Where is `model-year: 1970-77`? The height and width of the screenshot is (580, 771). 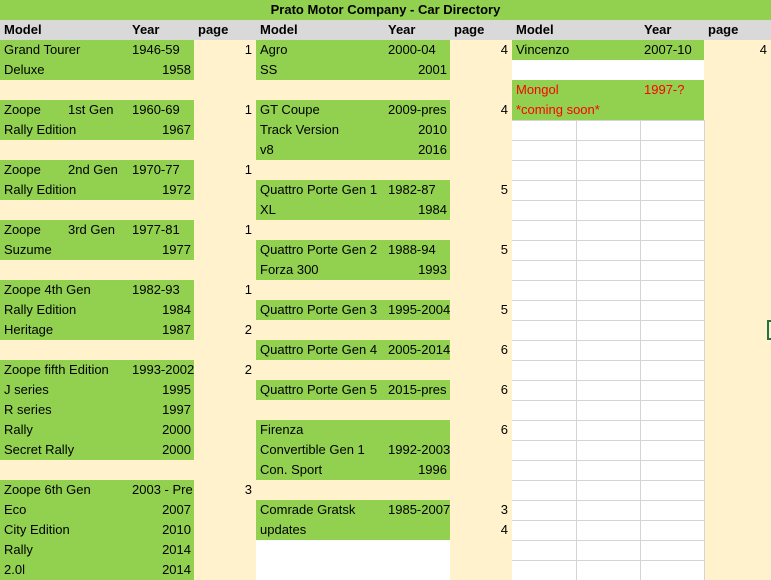 model-year: 1970-77 is located at coordinates (165, 170).